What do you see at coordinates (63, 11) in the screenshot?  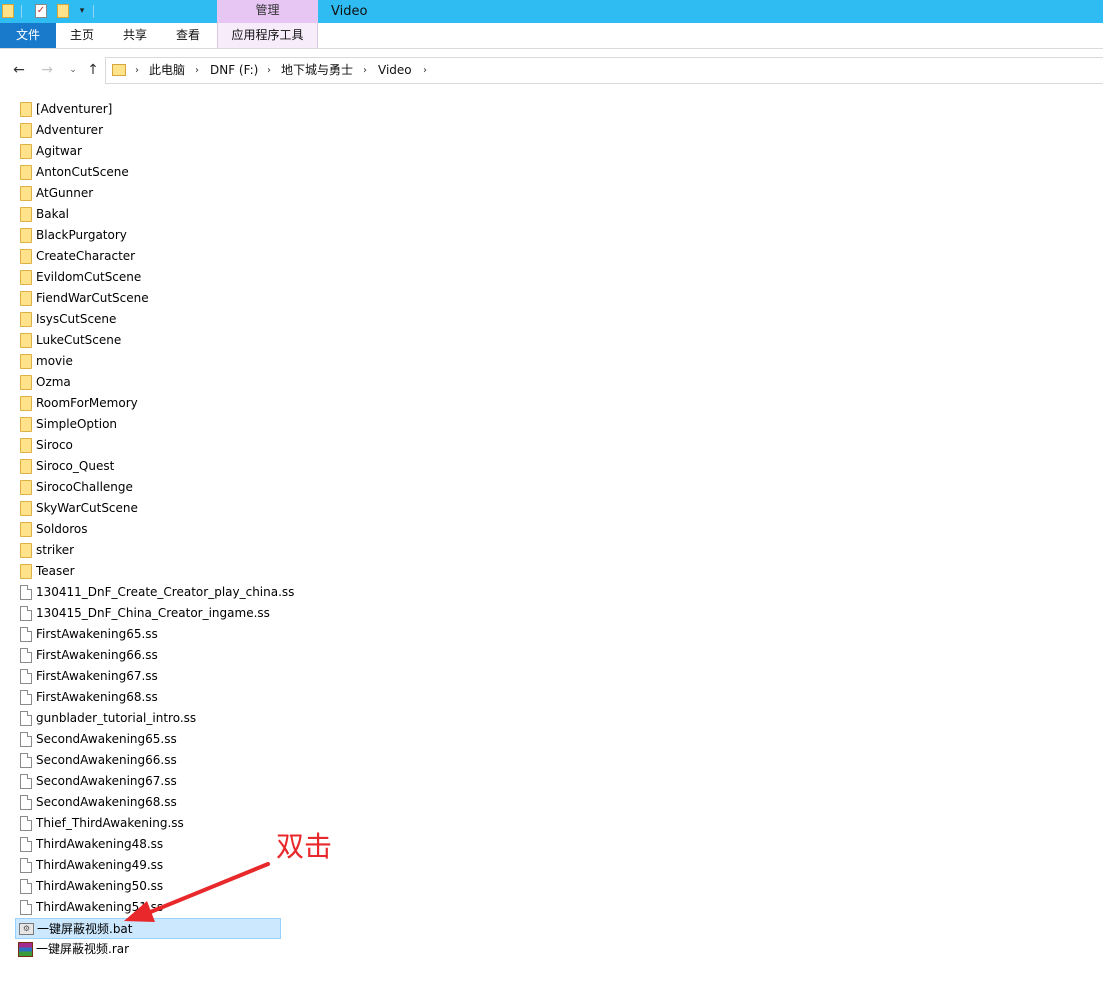 I see `new-folder-icon` at bounding box center [63, 11].